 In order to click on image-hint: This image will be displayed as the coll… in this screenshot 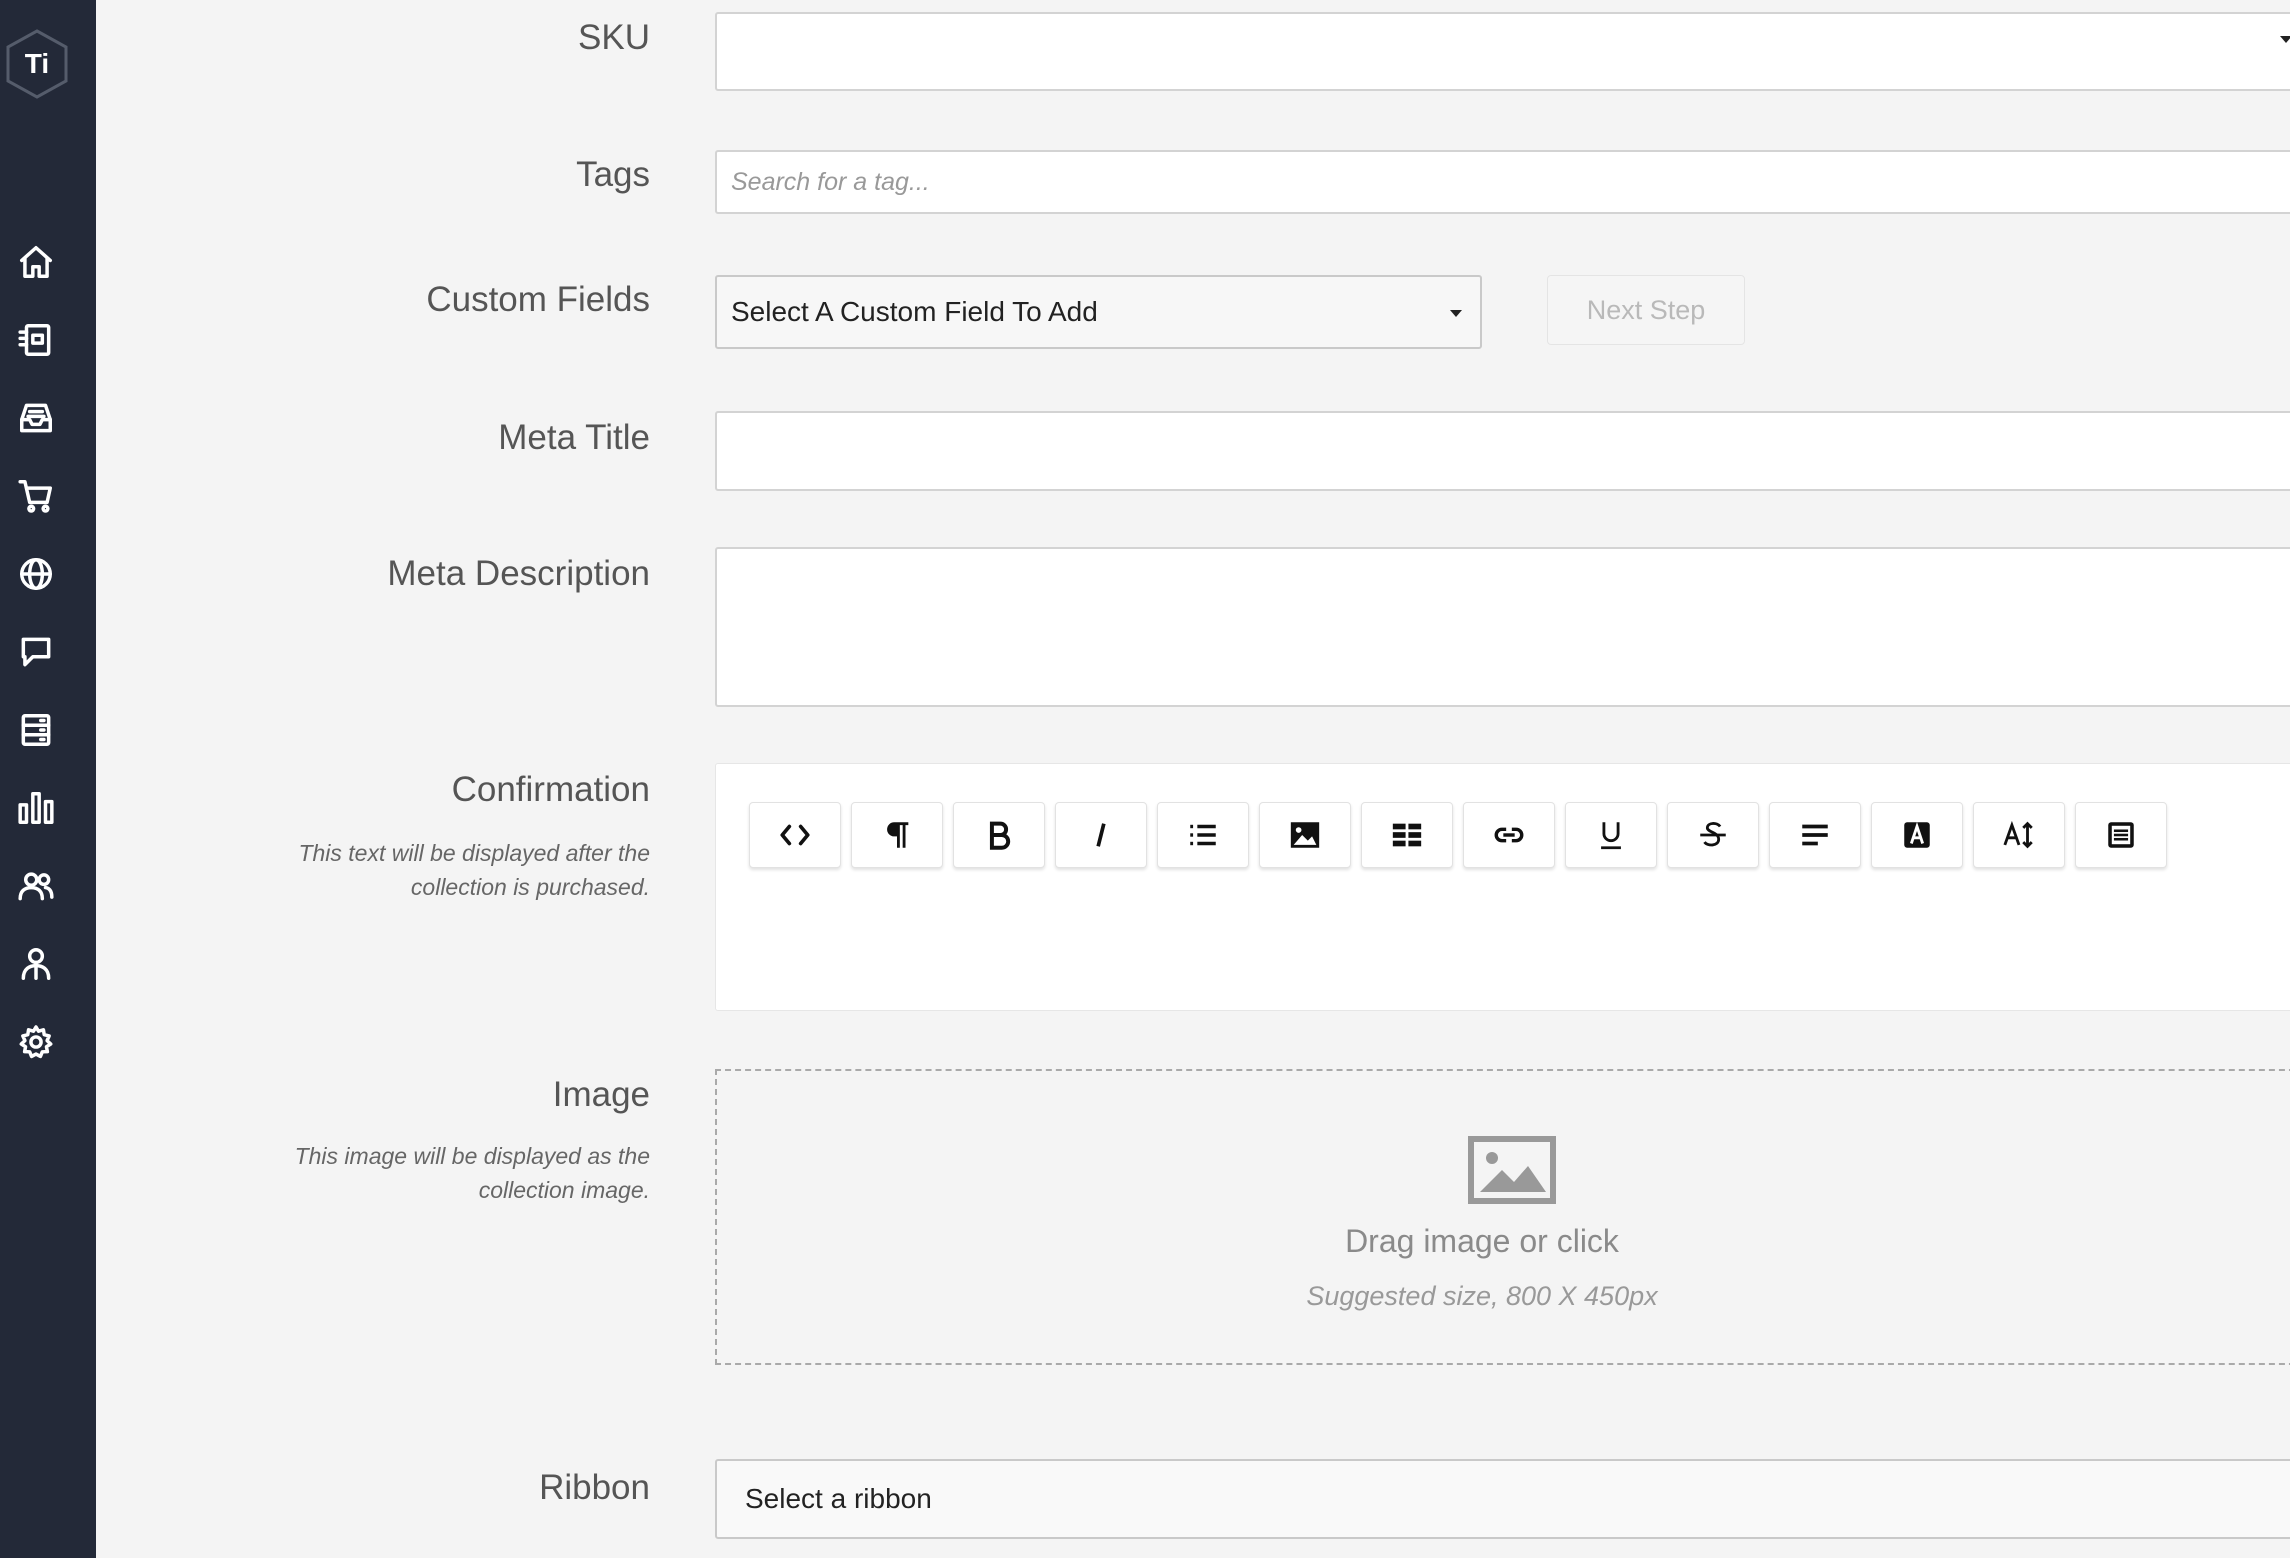, I will do `click(472, 1173)`.